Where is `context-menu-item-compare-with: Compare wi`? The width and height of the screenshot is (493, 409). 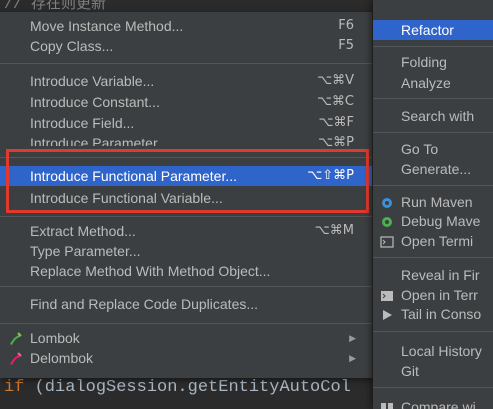 context-menu-item-compare-with: Compare wi is located at coordinates (433, 403).